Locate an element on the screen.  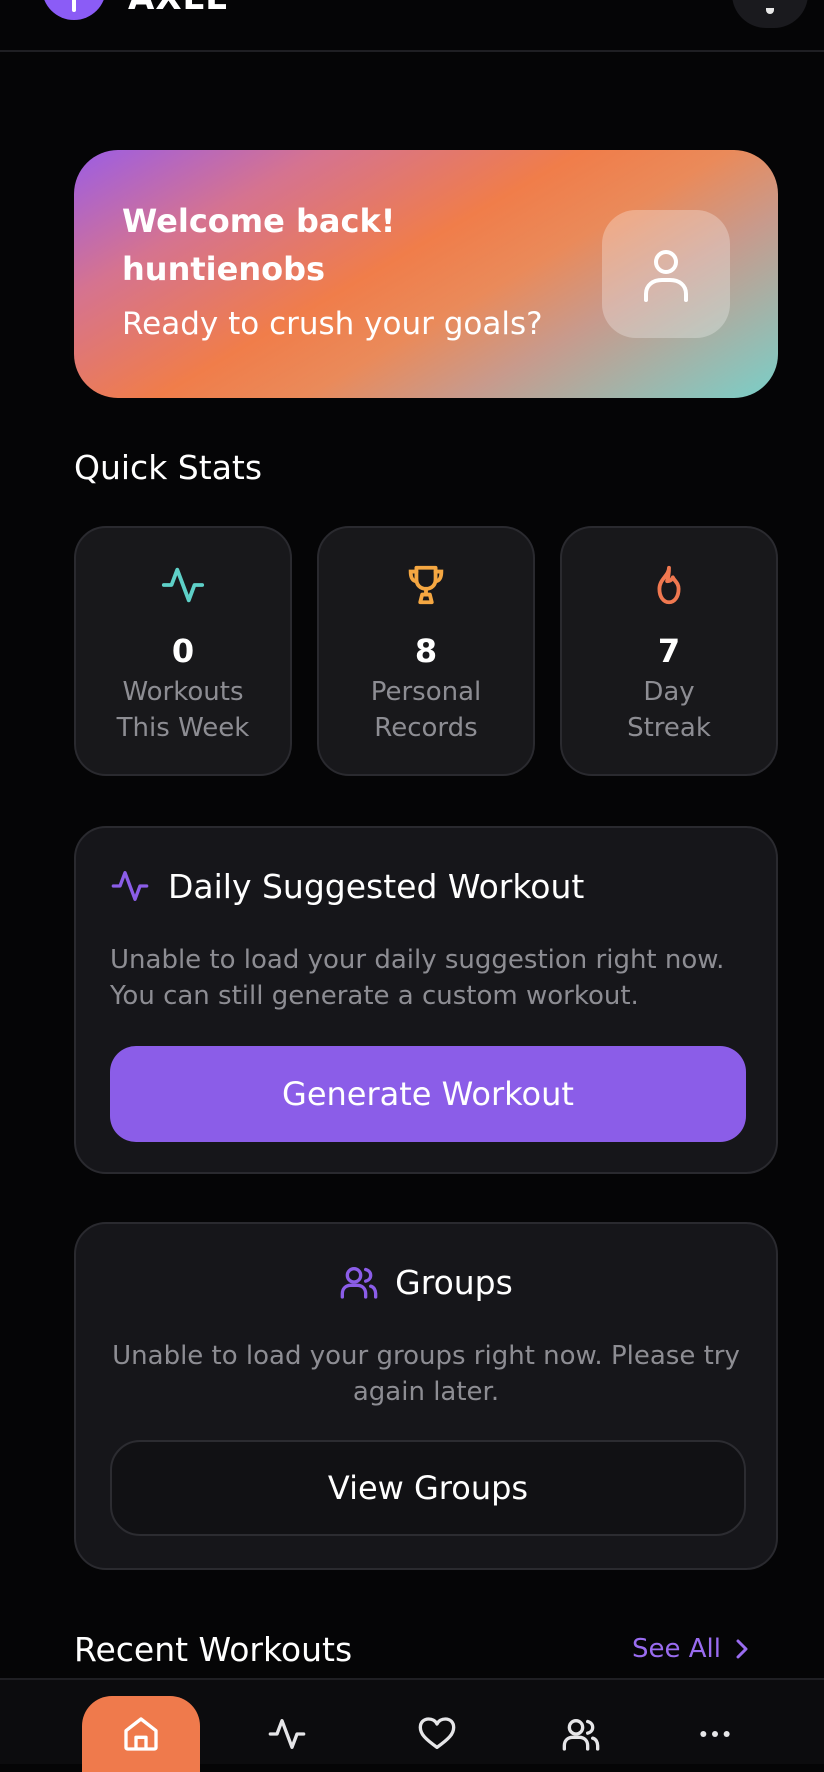
see-all-link: See All is located at coordinates (690, 1649).